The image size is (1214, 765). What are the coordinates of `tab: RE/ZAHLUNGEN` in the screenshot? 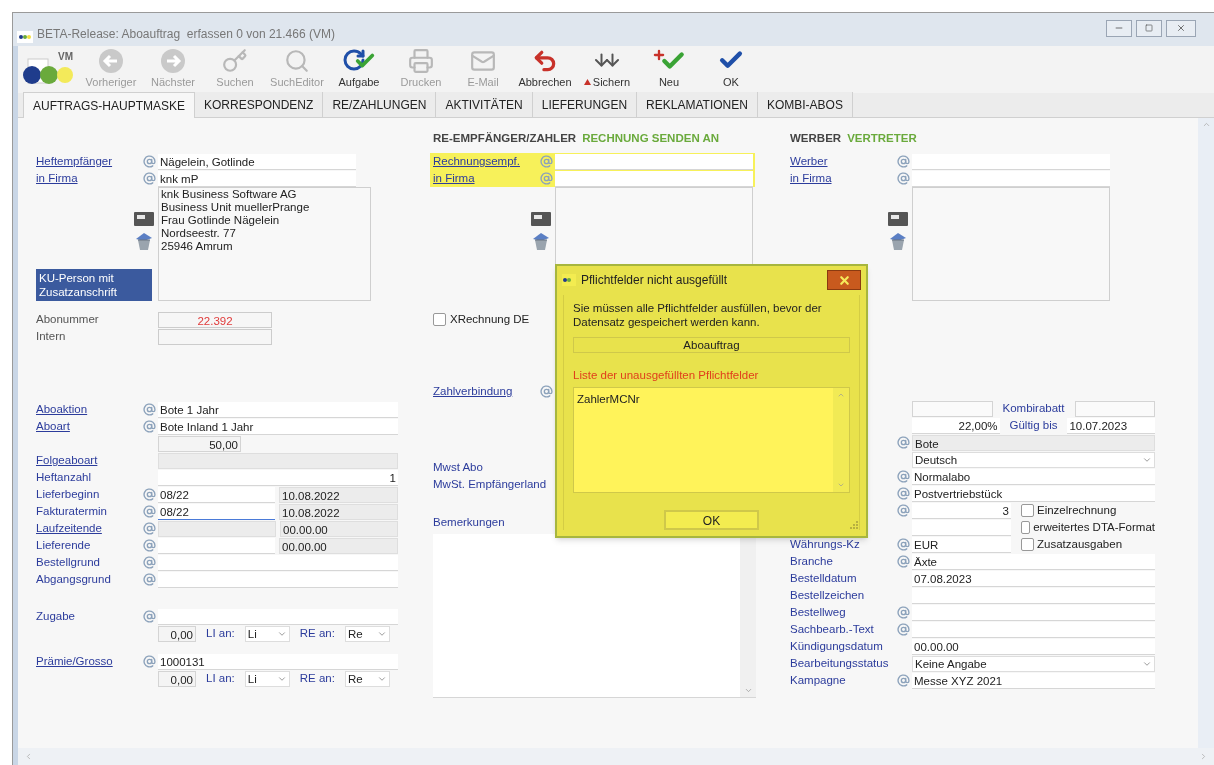 It's located at (380, 104).